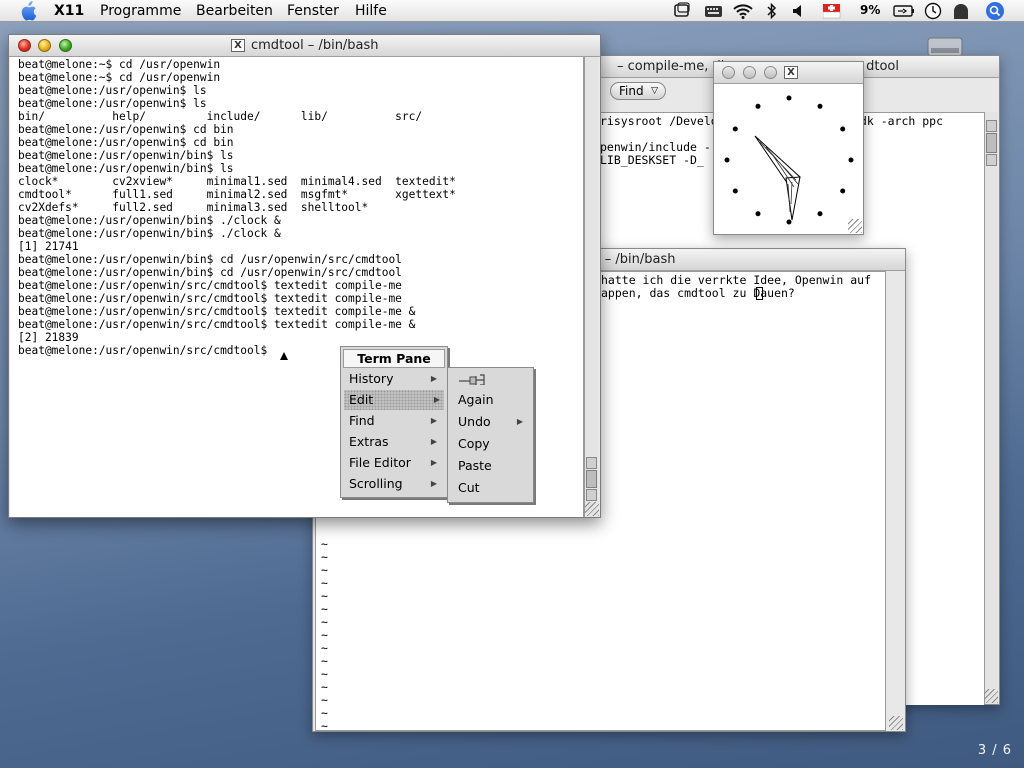  Describe the element at coordinates (474, 421) in the screenshot. I see `menu-item-label: Undo` at that location.